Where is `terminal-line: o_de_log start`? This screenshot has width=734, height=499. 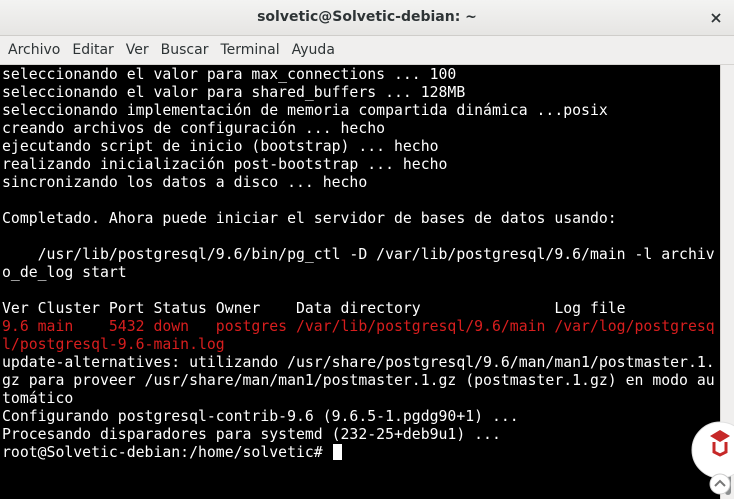 terminal-line: o_de_log start is located at coordinates (64, 272).